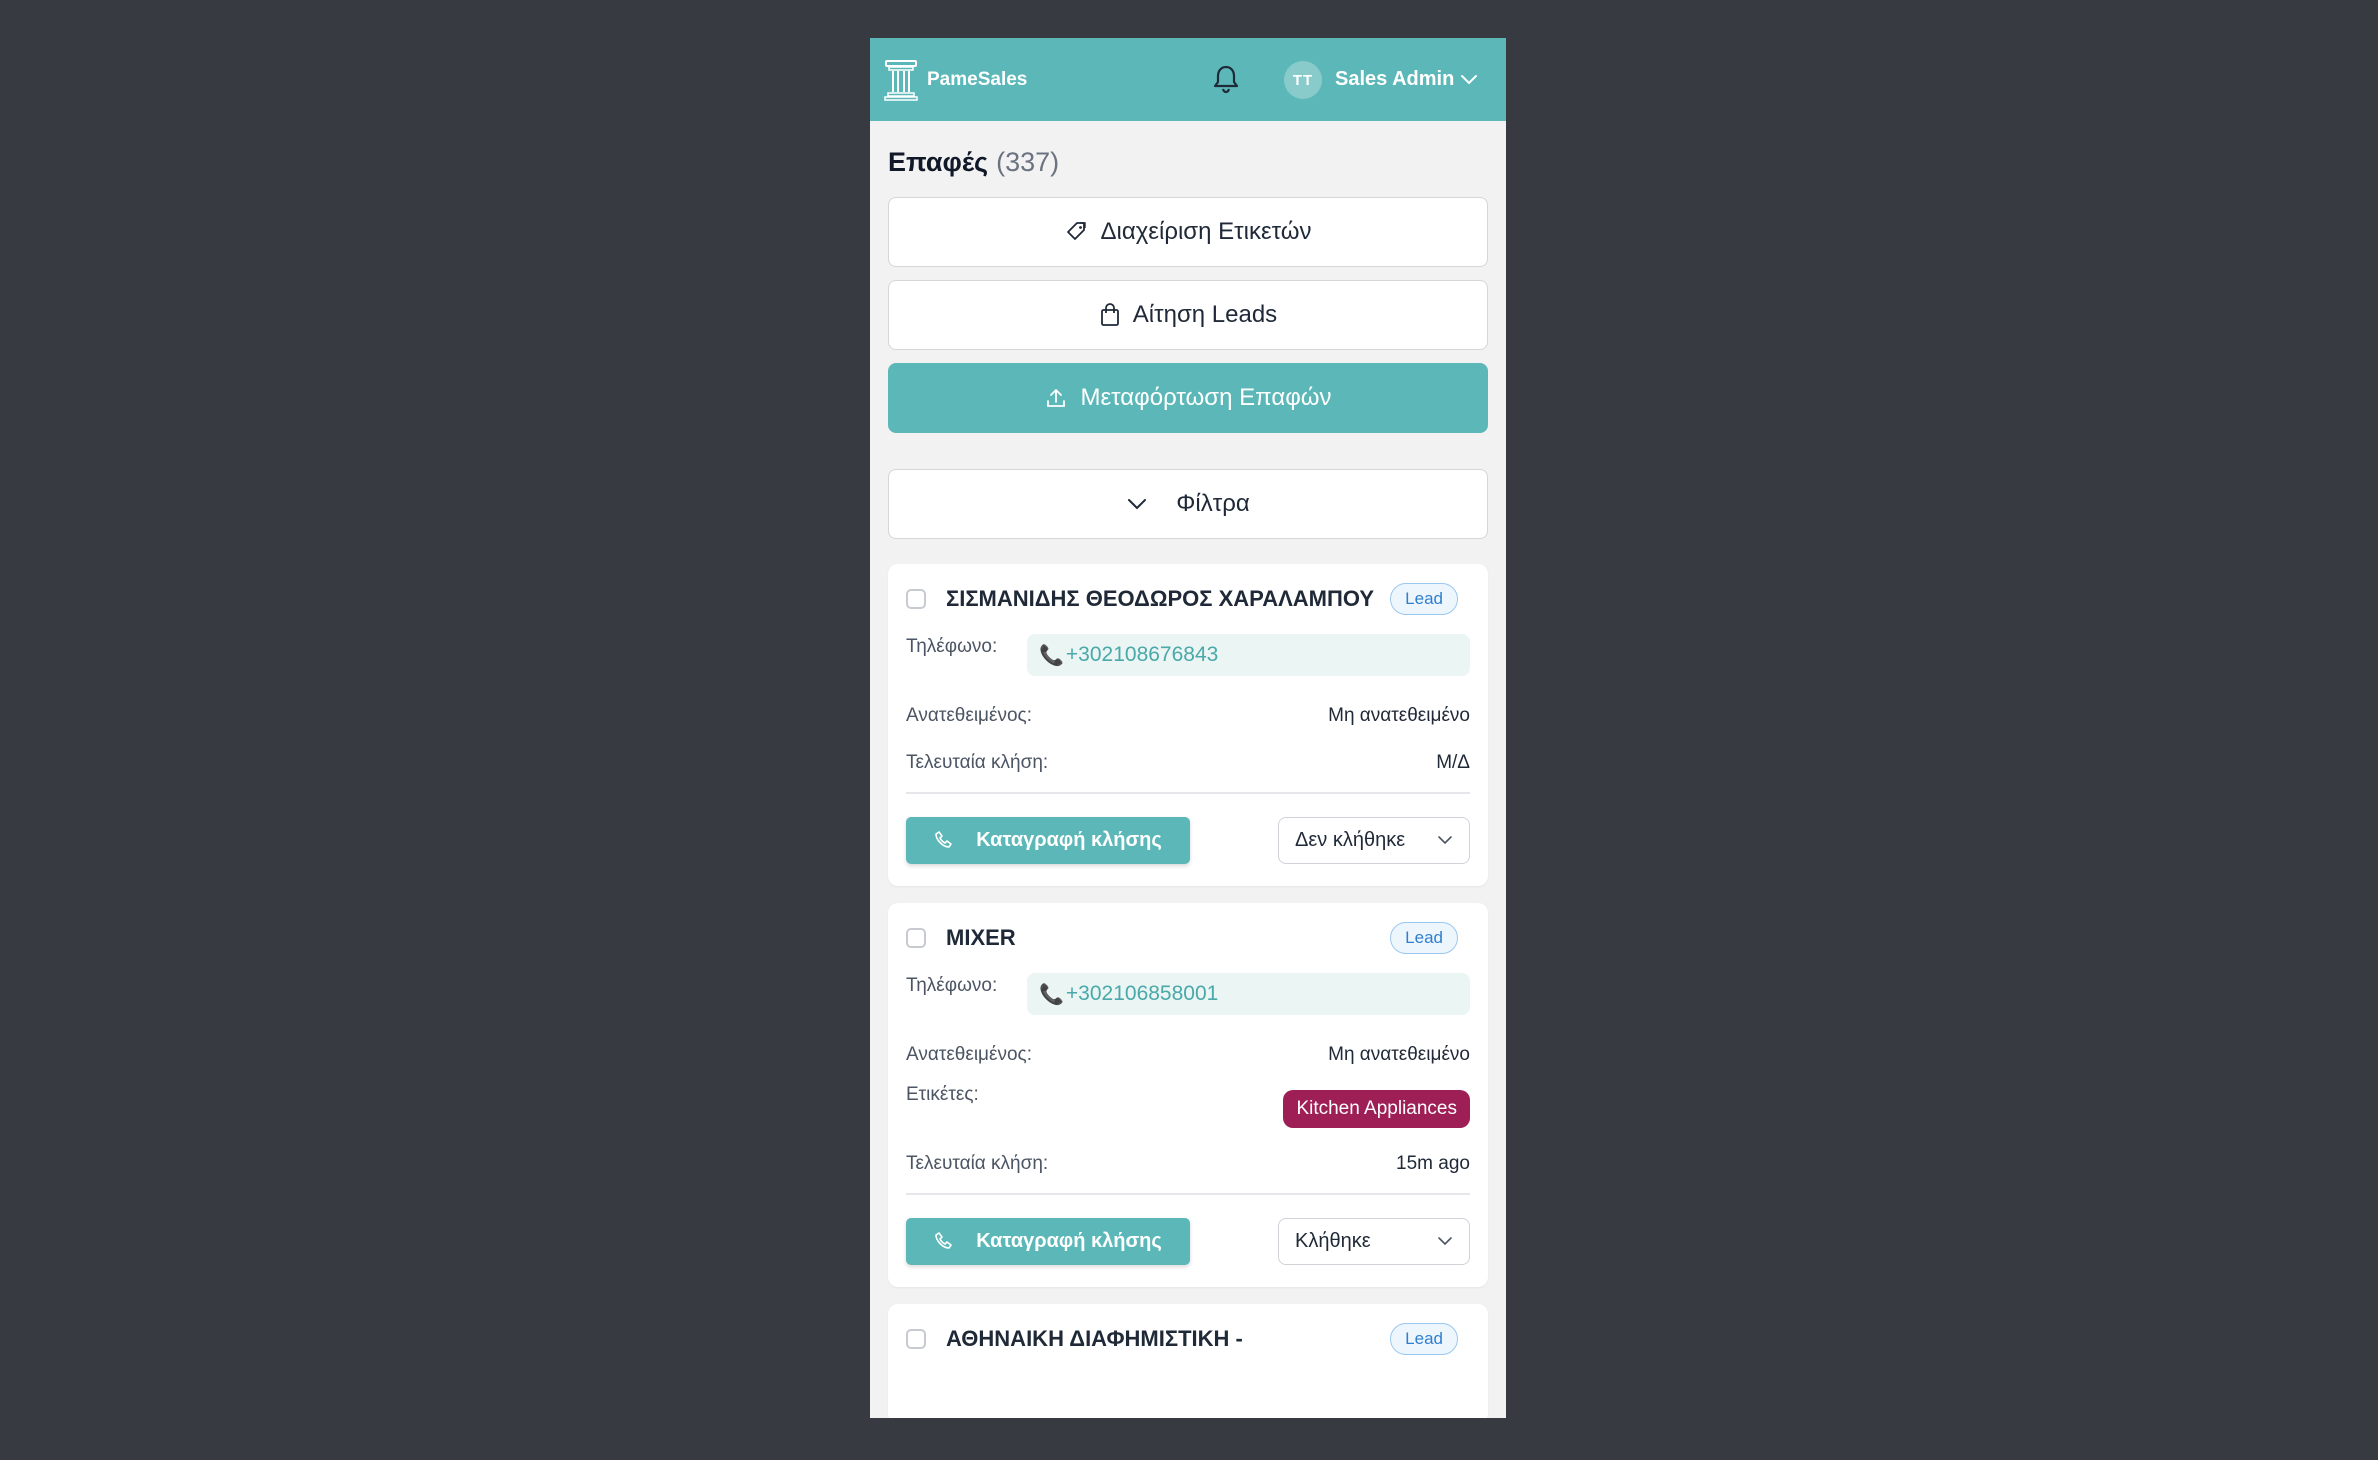 This screenshot has width=2378, height=1460. Describe the element at coordinates (1142, 654) in the screenshot. I see `phone-number: +302108676843` at that location.